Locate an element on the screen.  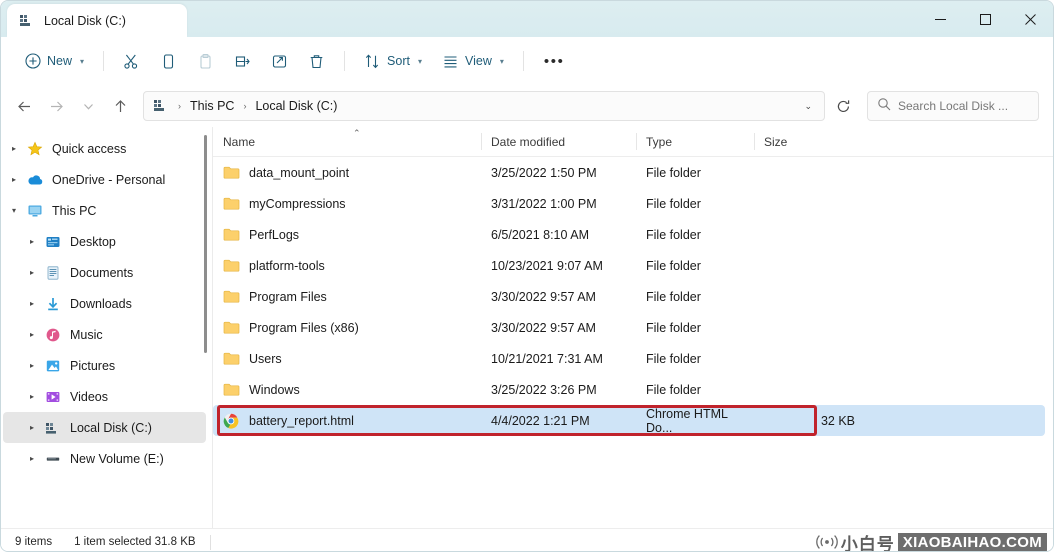
close-button is located at coordinates (1030, 19).